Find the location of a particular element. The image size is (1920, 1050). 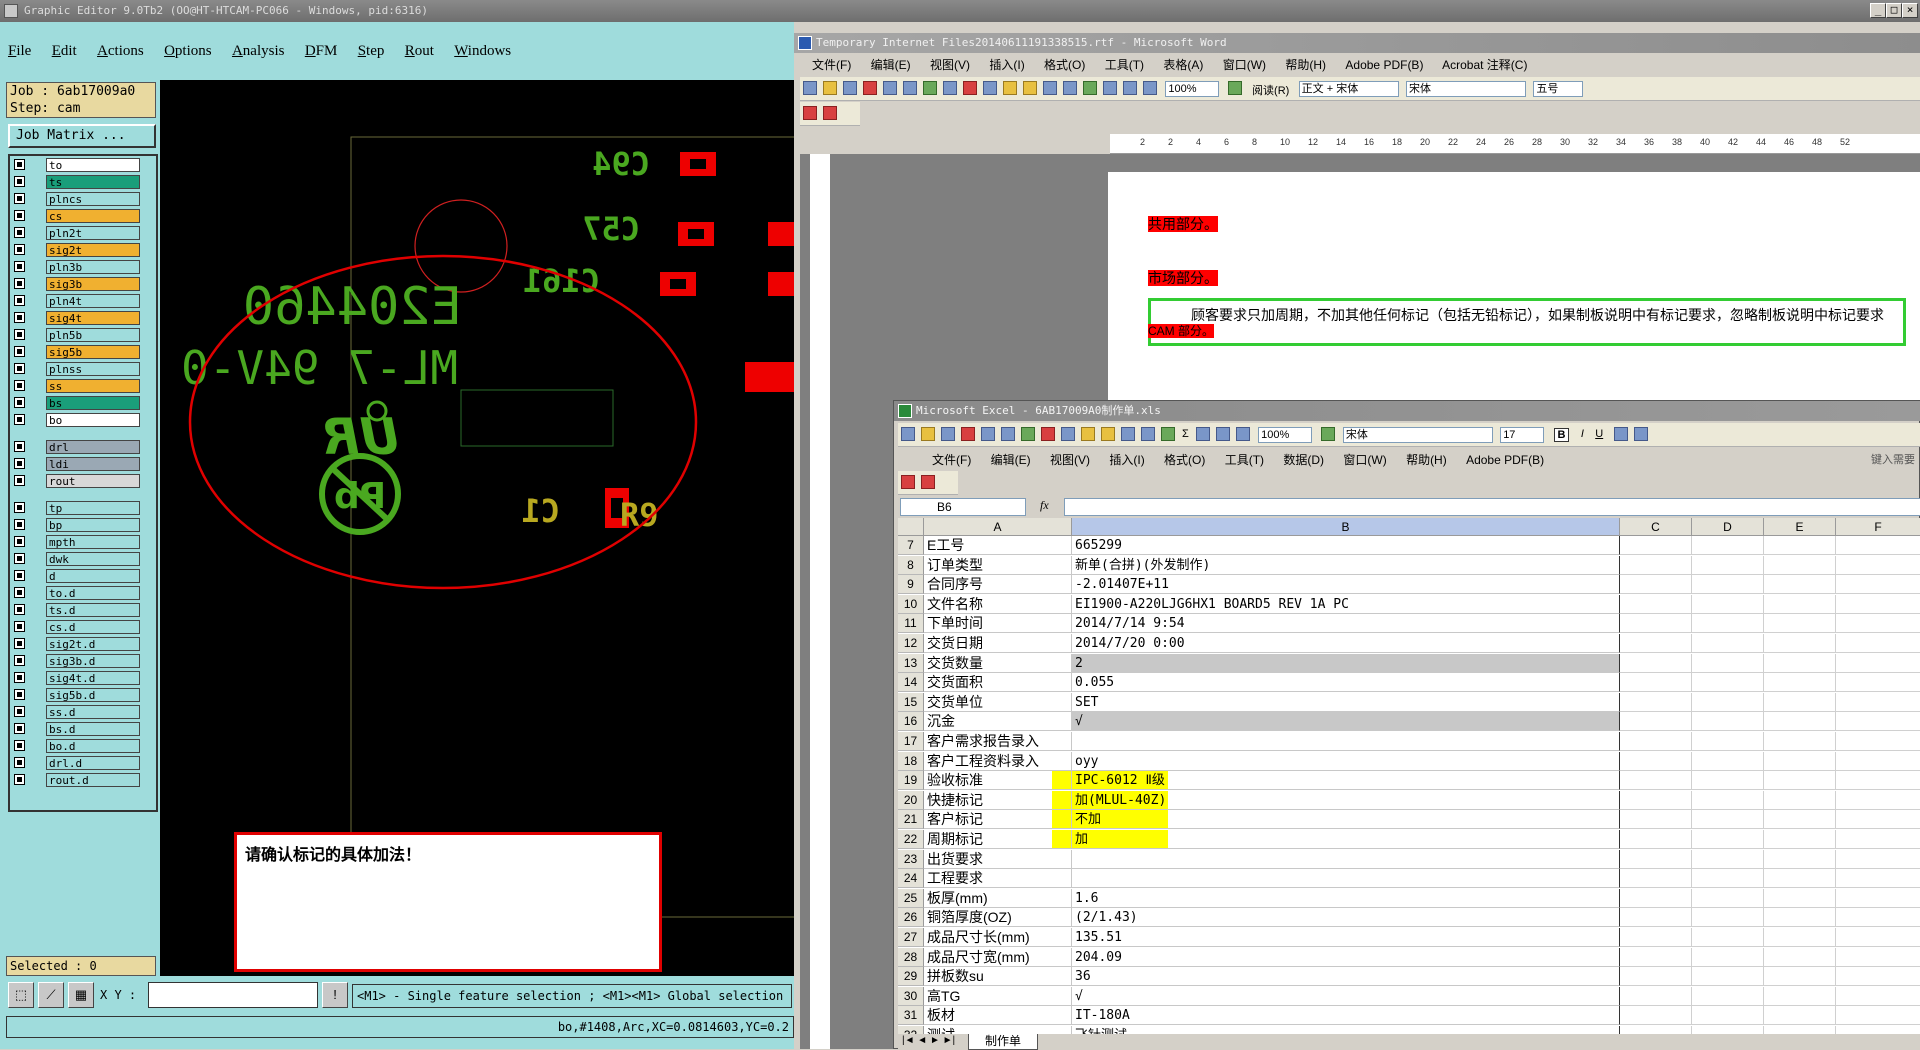

grid-tool-icon: ▦ is located at coordinates (81, 995).